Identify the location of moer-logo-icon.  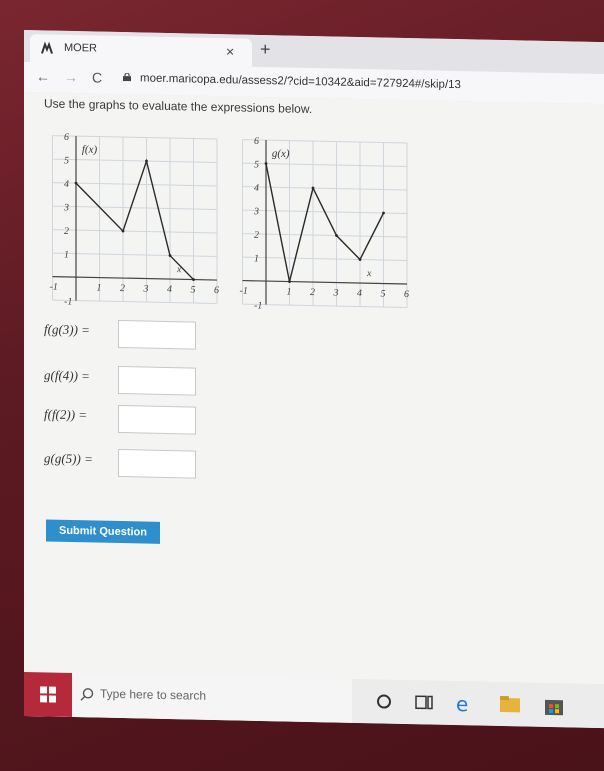
(47, 47).